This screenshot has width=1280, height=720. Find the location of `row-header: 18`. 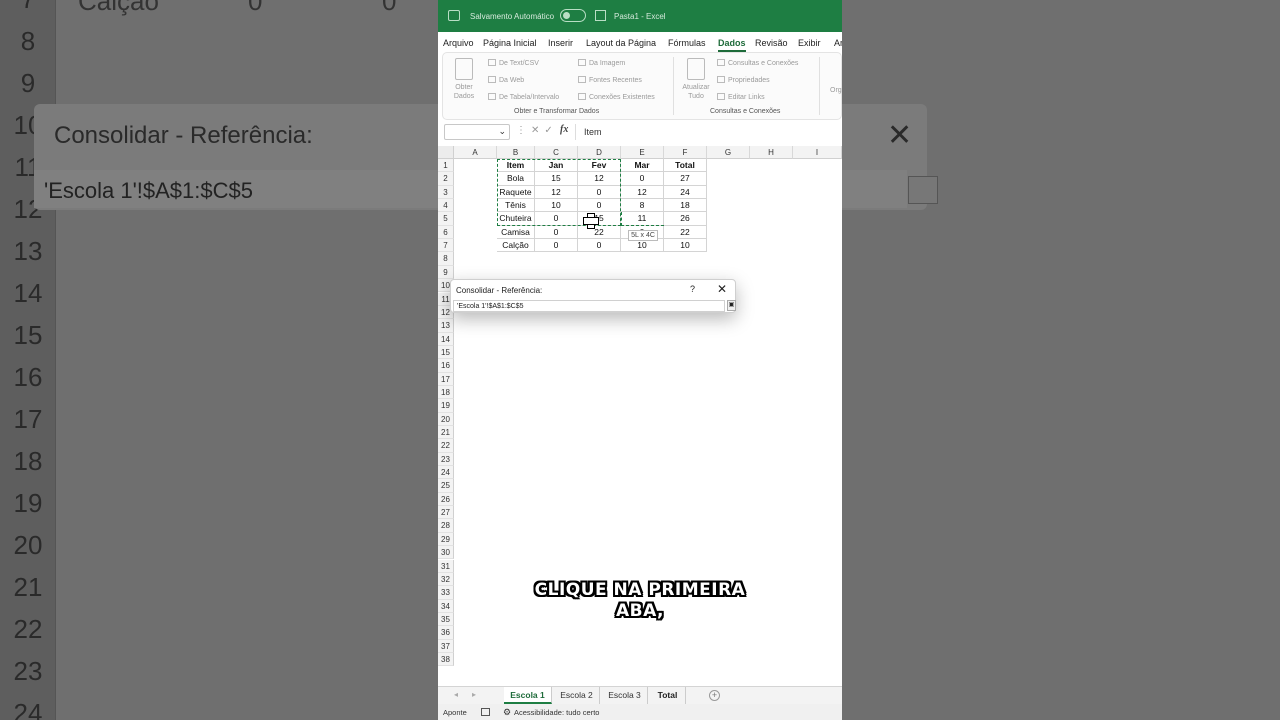

row-header: 18 is located at coordinates (446, 392).